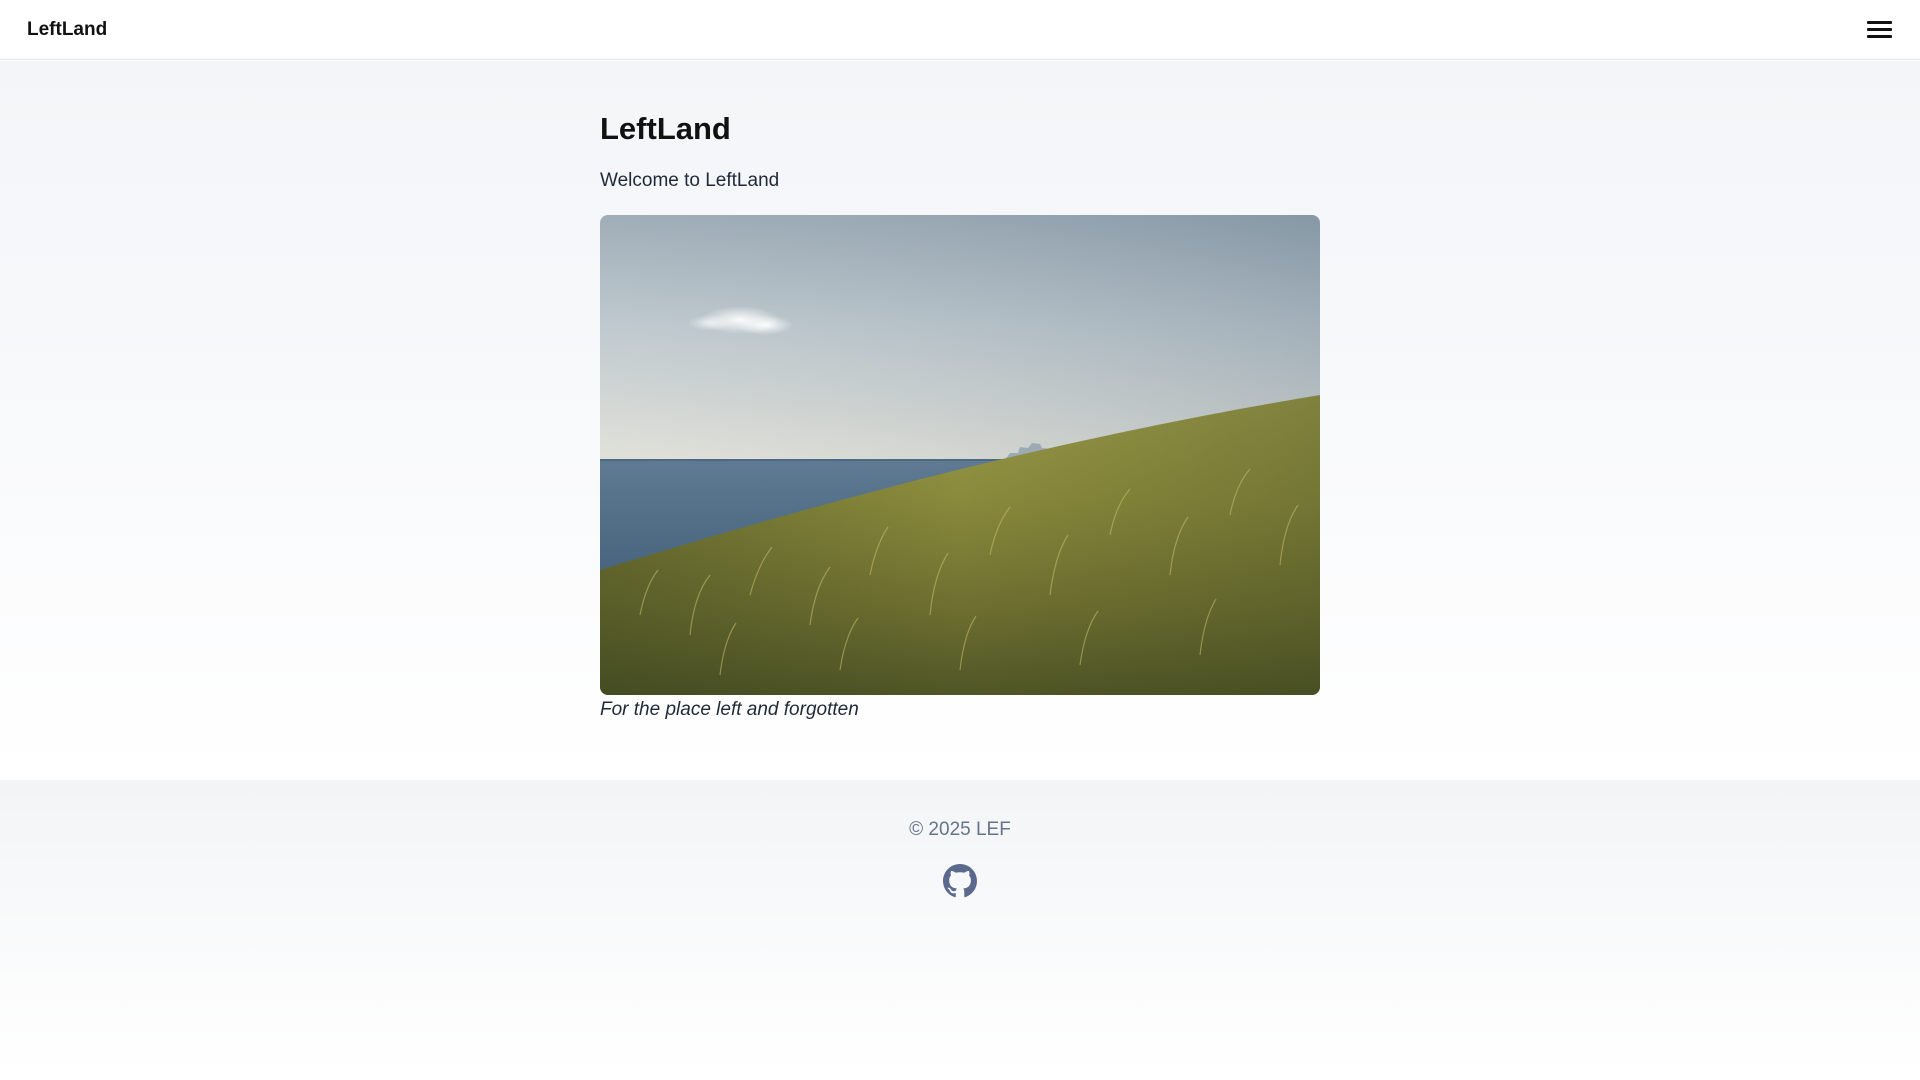  What do you see at coordinates (729, 709) in the screenshot?
I see `image-caption: For the place left and forgotten` at bounding box center [729, 709].